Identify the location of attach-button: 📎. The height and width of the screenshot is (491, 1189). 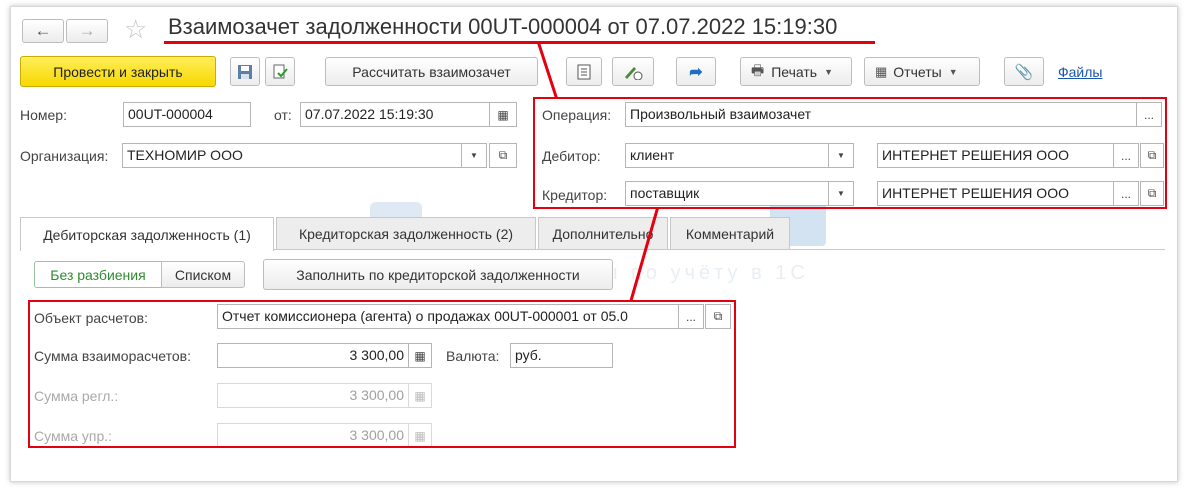
(1024, 71).